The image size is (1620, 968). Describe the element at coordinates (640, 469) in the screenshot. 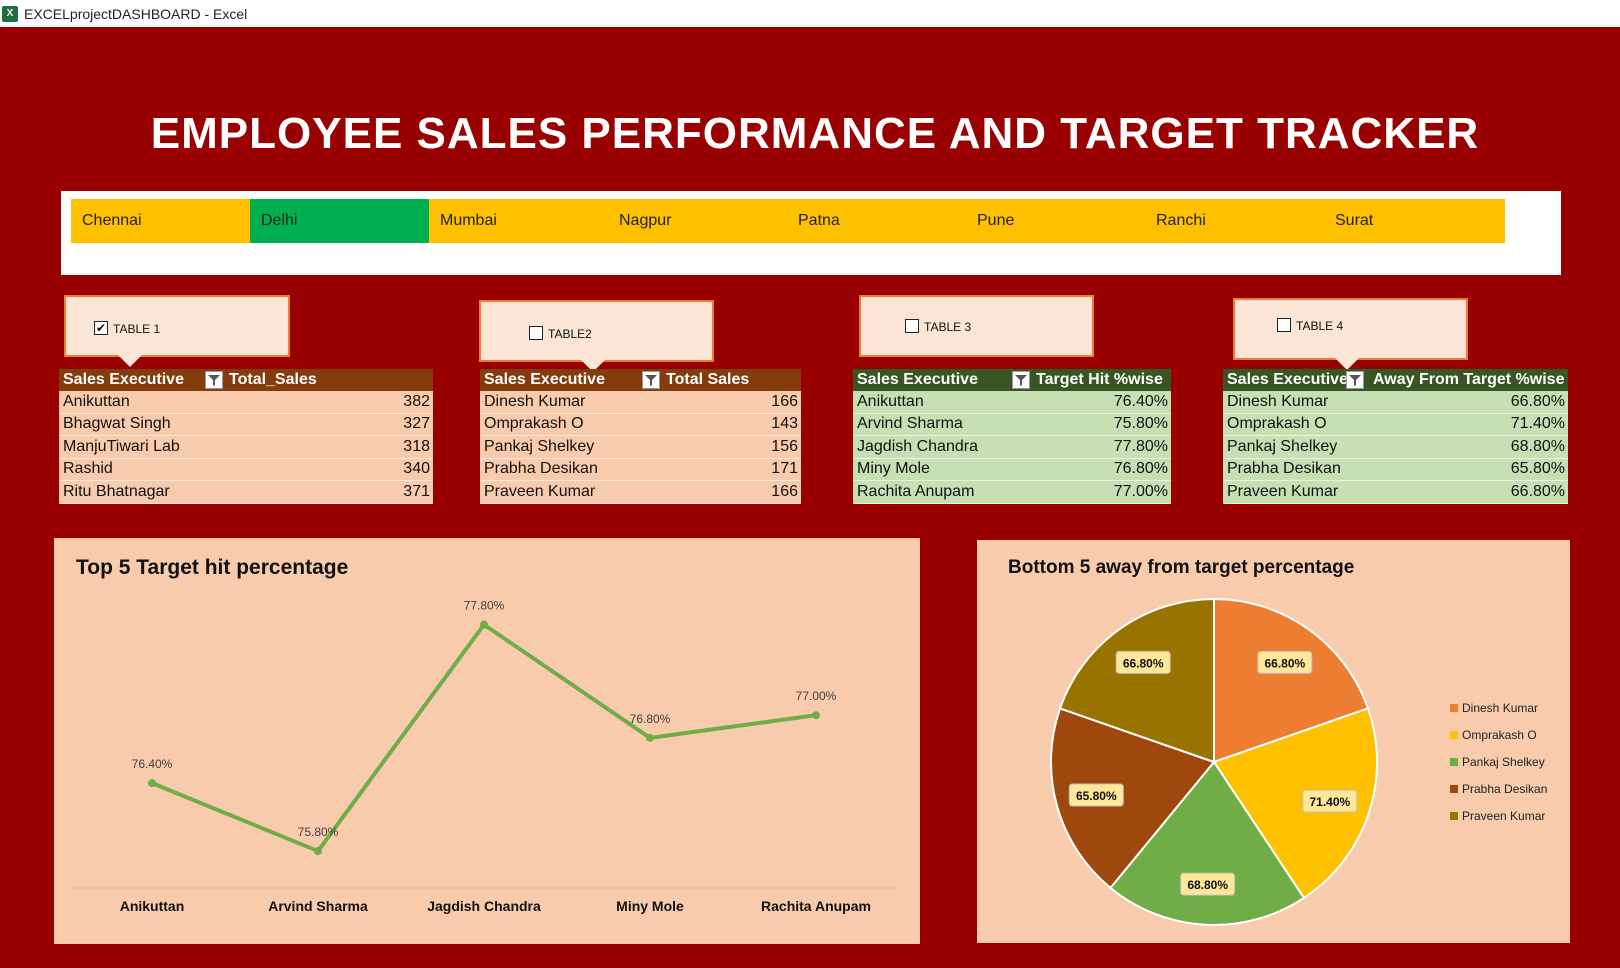

I see `table-row: Prabha Desikan 171` at that location.